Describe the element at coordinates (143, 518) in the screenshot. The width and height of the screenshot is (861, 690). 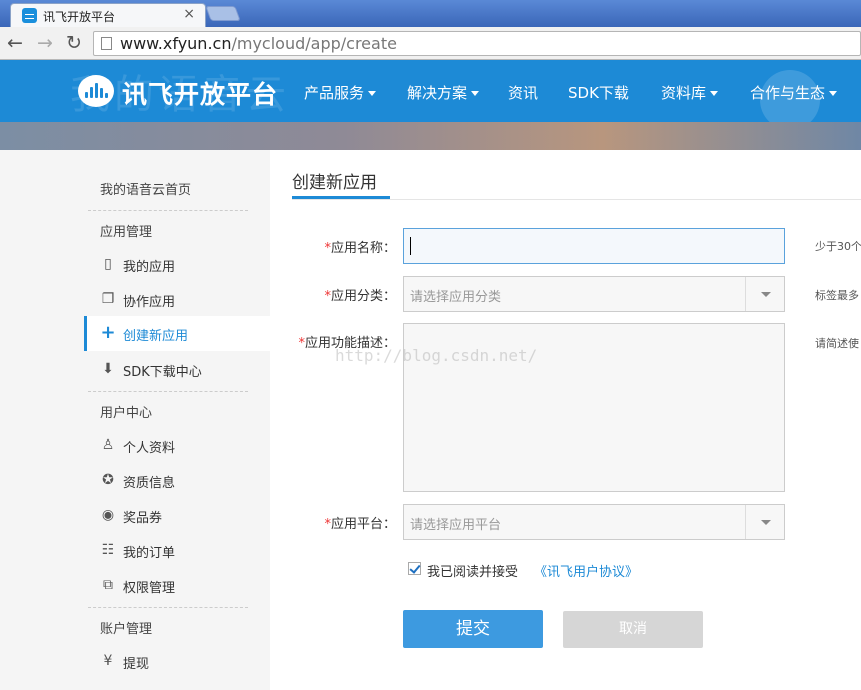
I see `sidebar-item-label: 奖品券` at that location.